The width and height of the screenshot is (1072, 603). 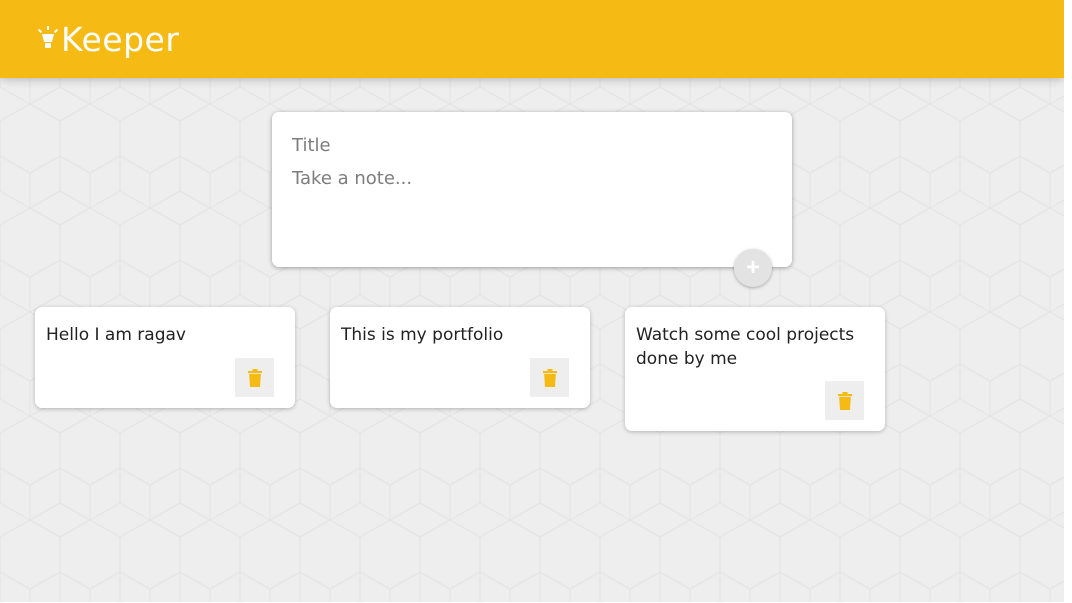 What do you see at coordinates (460, 357) in the screenshot?
I see `note-card: This is my portfolio` at bounding box center [460, 357].